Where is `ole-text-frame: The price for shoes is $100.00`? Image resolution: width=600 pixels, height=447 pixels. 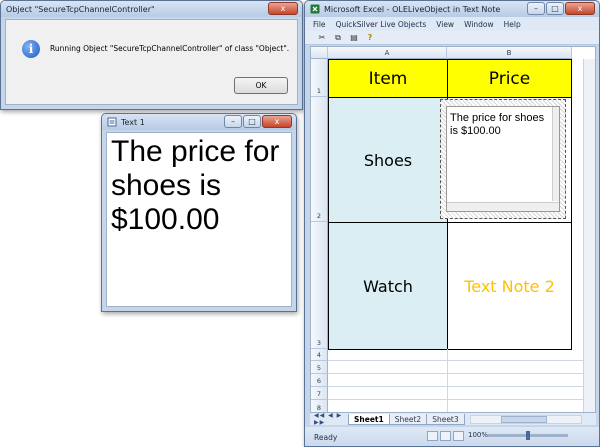
ole-text-frame: The price for shoes is $100.00 is located at coordinates (503, 159).